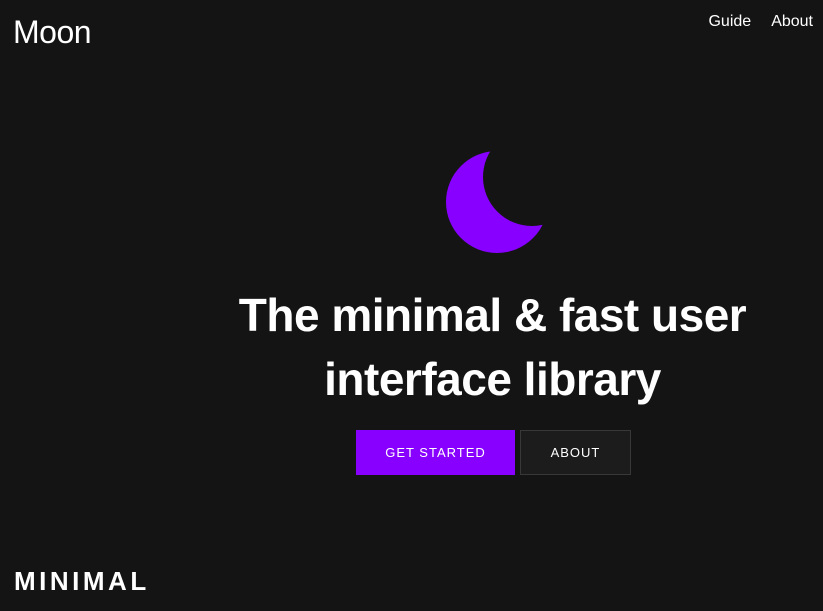 Image resolution: width=823 pixels, height=611 pixels. Describe the element at coordinates (435, 452) in the screenshot. I see `get-started-button: GET STARTED` at that location.